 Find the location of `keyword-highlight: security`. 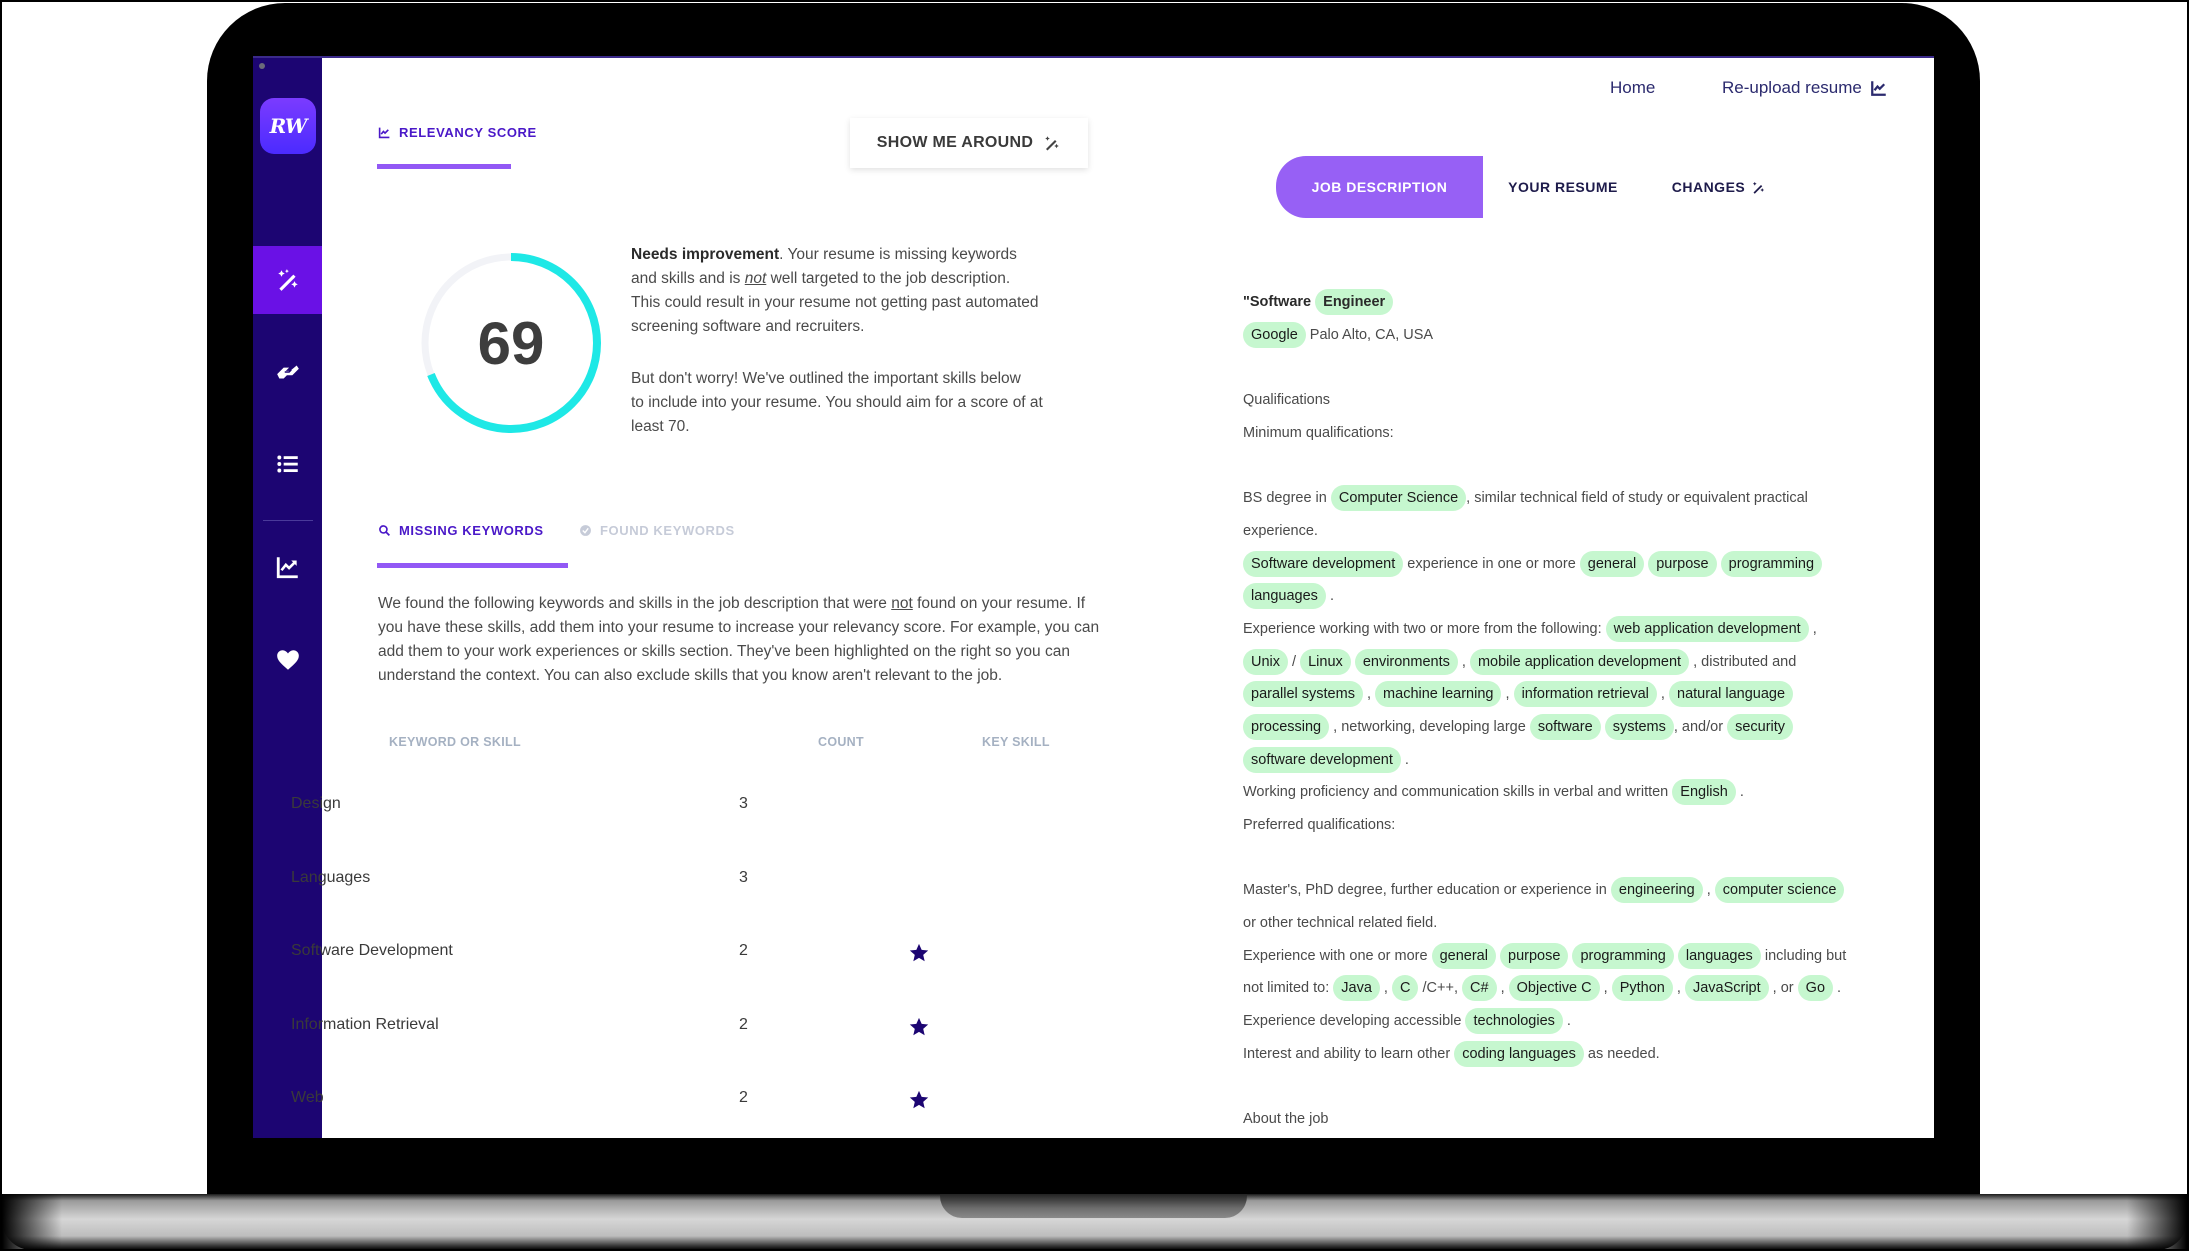

keyword-highlight: security is located at coordinates (1760, 726).